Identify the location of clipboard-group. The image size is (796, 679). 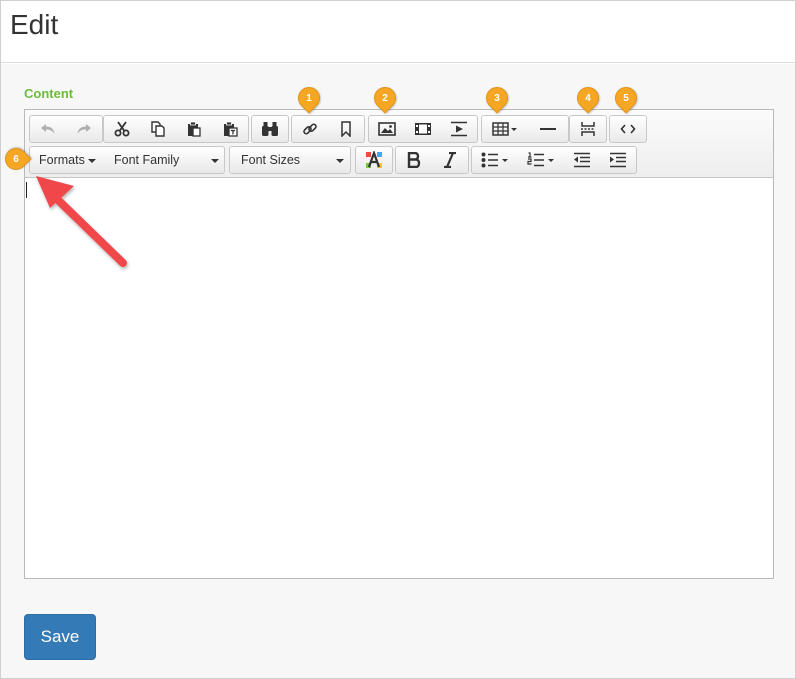
(176, 129).